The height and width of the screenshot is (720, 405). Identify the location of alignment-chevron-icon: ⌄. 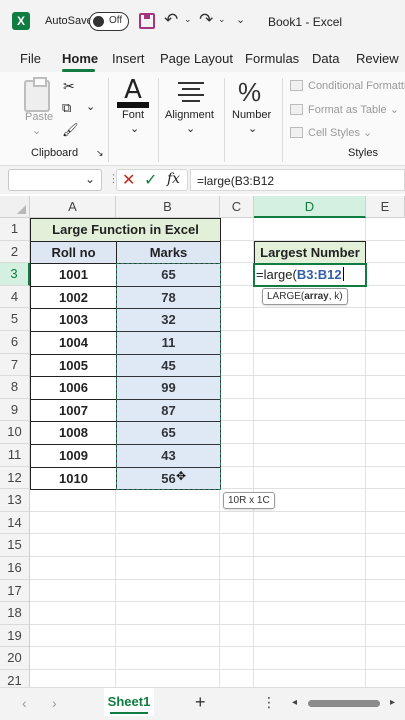
(190, 128).